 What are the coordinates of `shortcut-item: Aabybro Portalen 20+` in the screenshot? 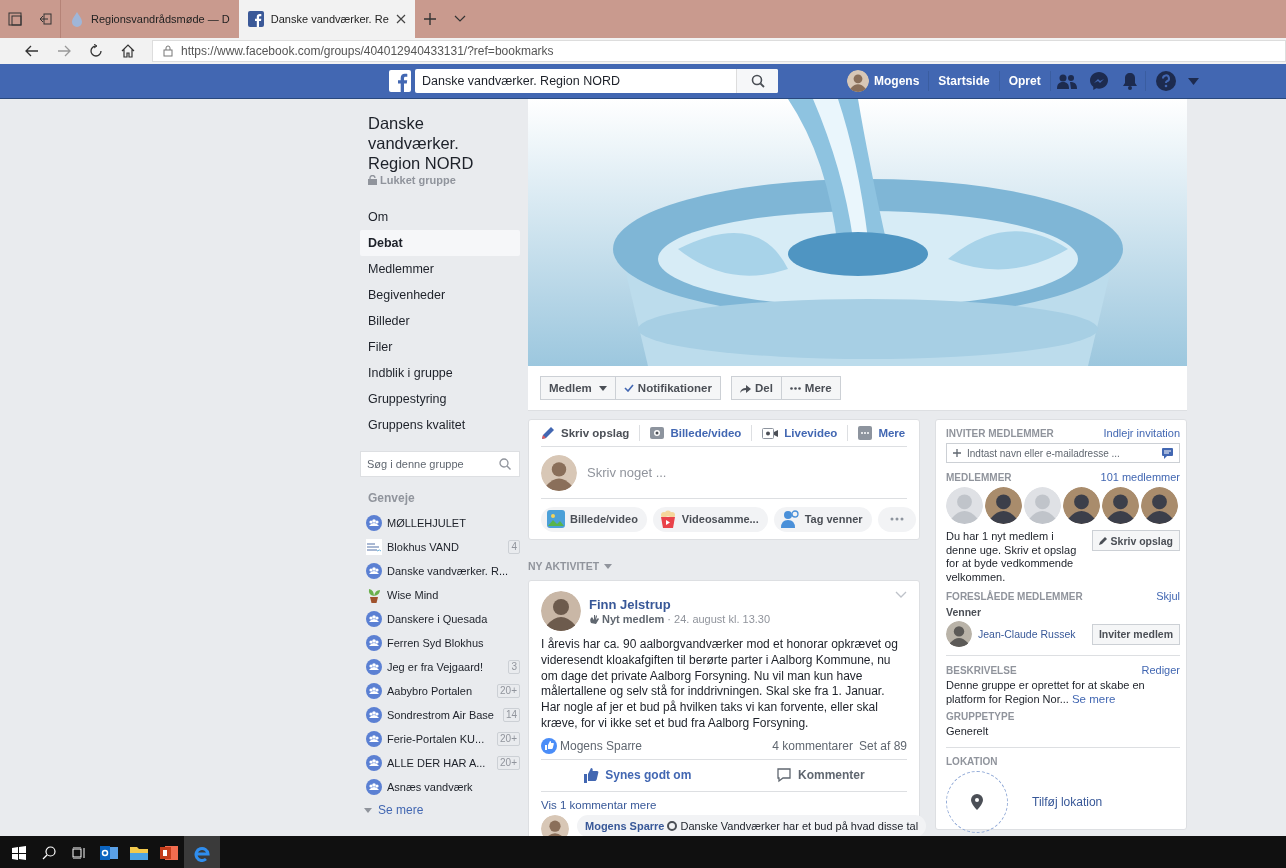 It's located at (440, 691).